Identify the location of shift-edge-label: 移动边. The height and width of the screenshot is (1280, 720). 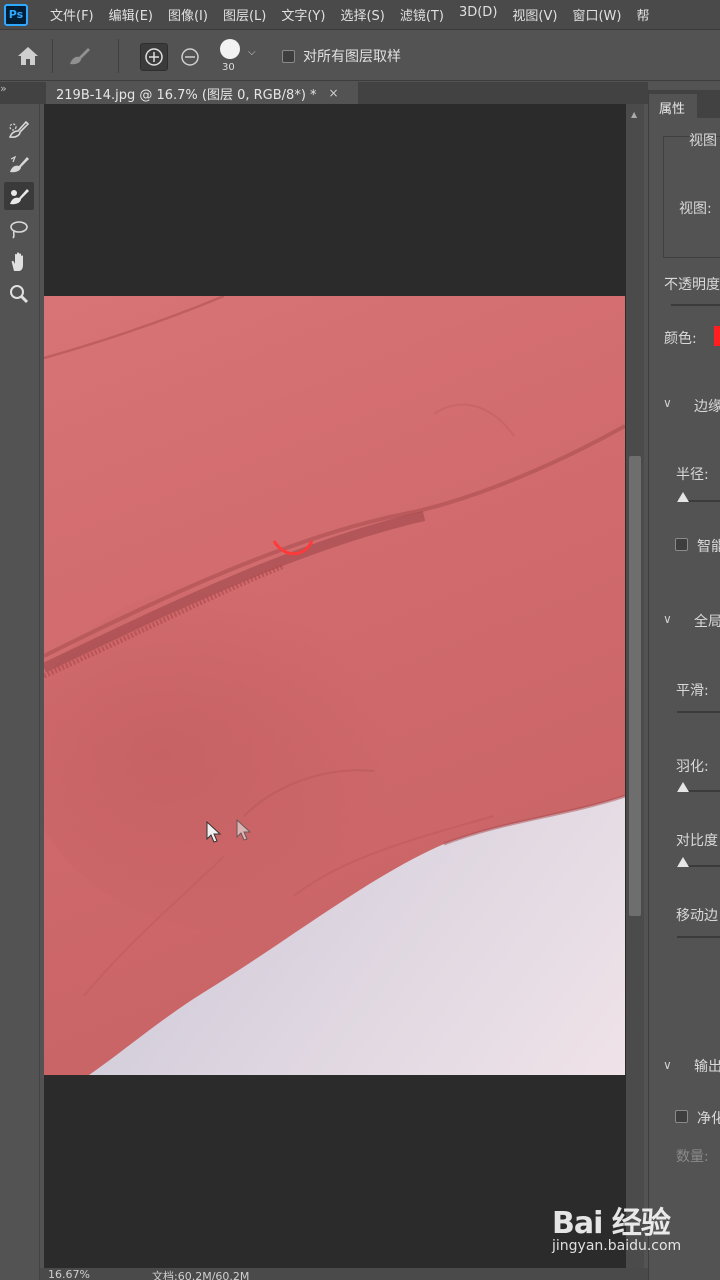
(697, 916).